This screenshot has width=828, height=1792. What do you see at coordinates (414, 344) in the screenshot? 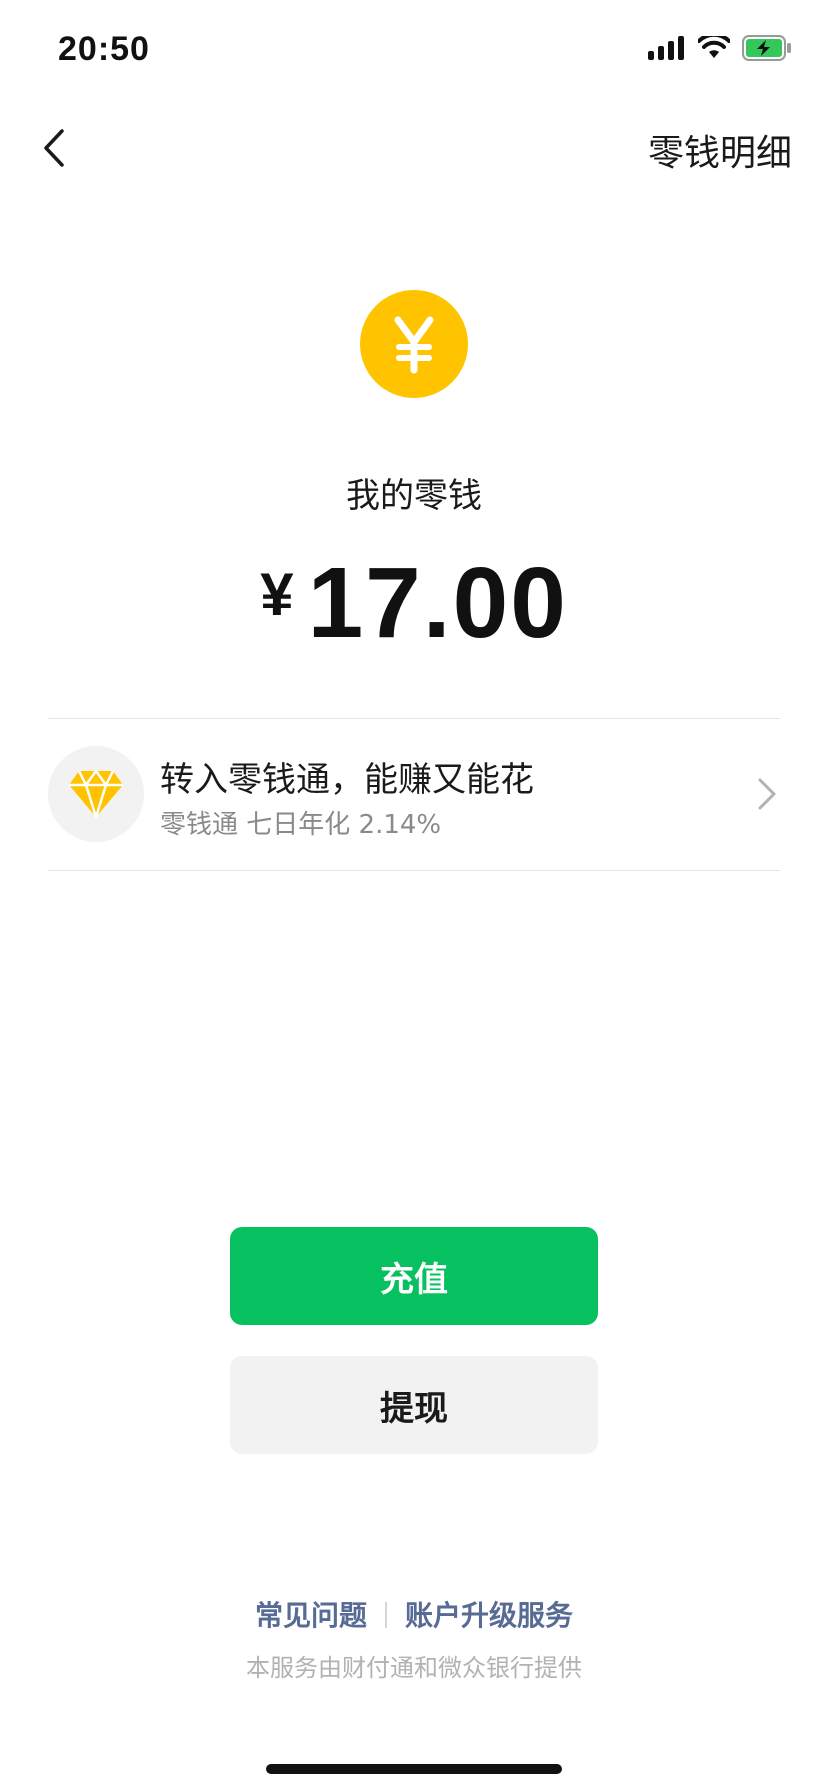
I see `yuan-coin-icon` at bounding box center [414, 344].